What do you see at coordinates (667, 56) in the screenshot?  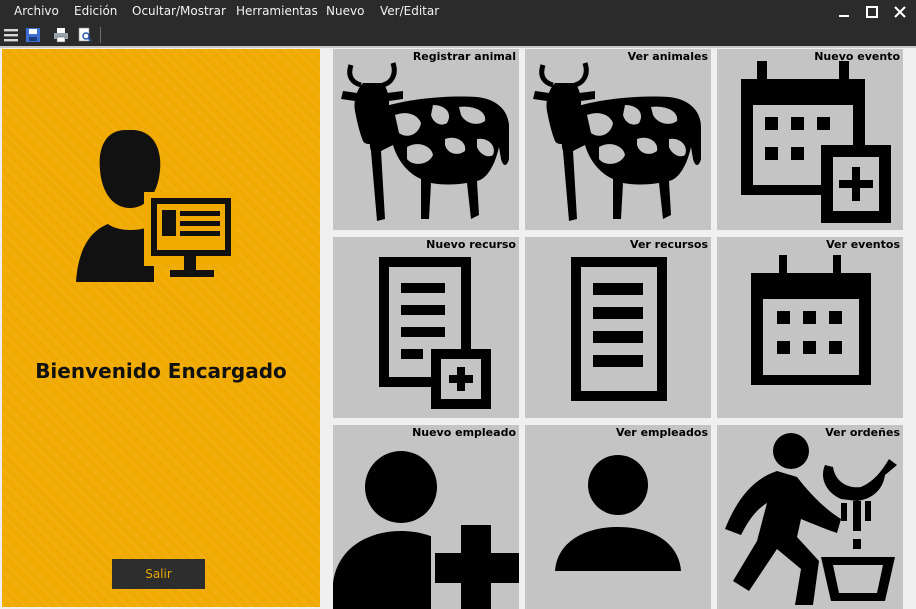 I see `tile-label: Ver animales` at bounding box center [667, 56].